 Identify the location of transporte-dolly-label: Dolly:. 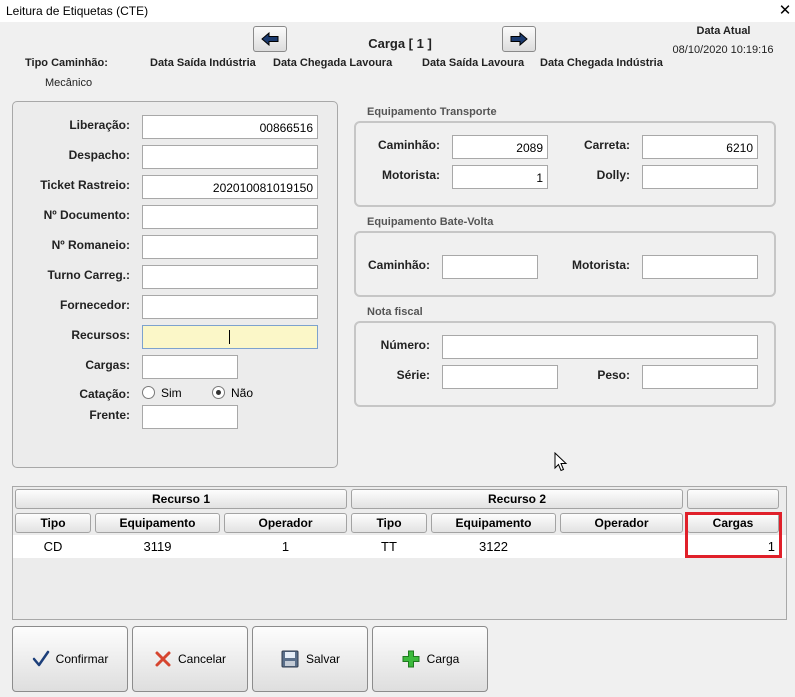
(613, 175).